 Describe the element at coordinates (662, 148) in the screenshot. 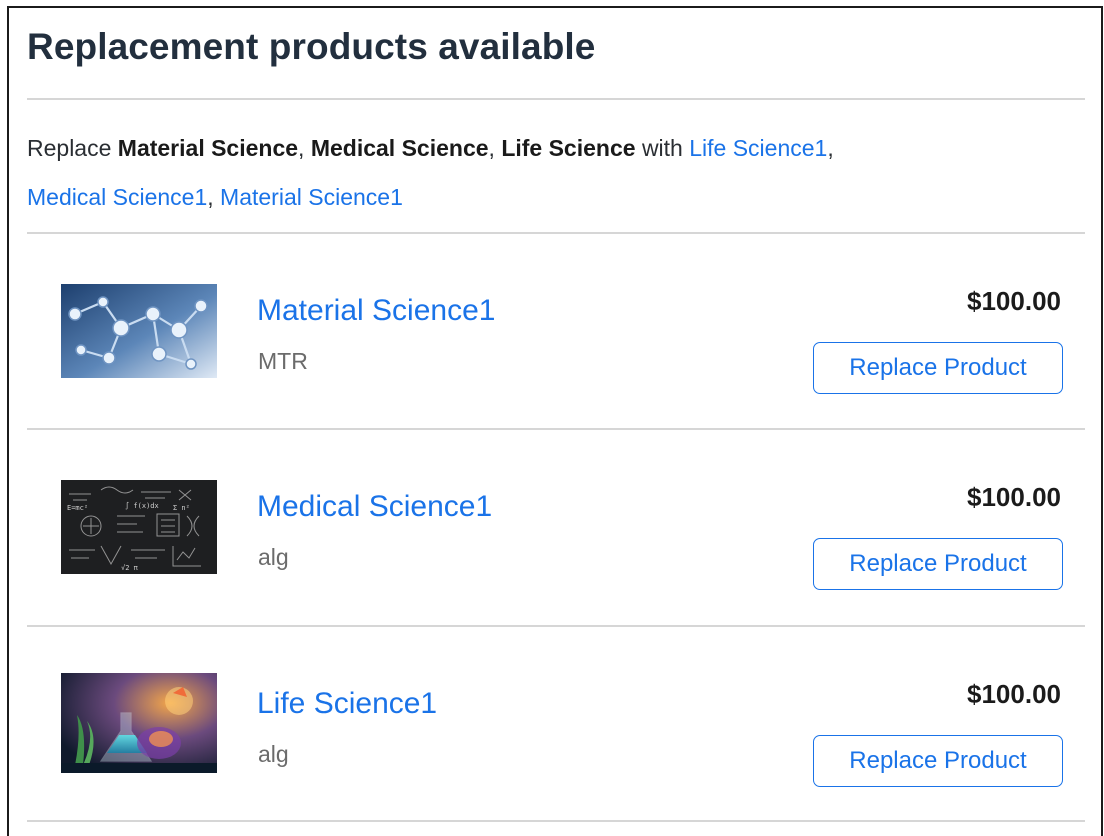

I see `summary-connector: with` at that location.